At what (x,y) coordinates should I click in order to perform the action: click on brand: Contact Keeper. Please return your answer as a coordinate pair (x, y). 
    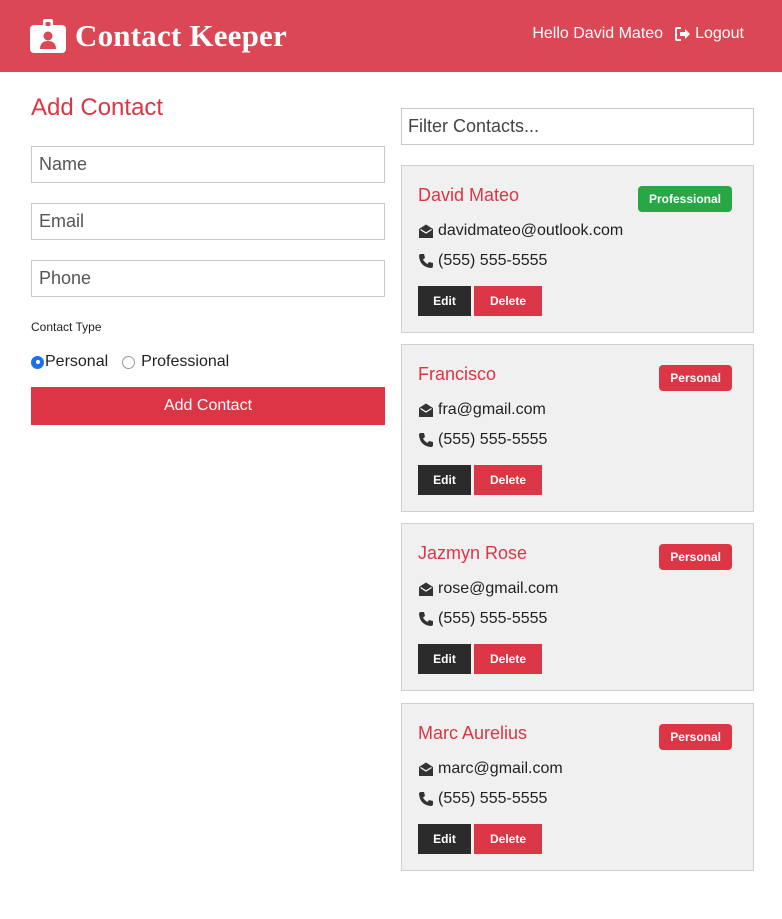
    Looking at the image, I should click on (158, 36).